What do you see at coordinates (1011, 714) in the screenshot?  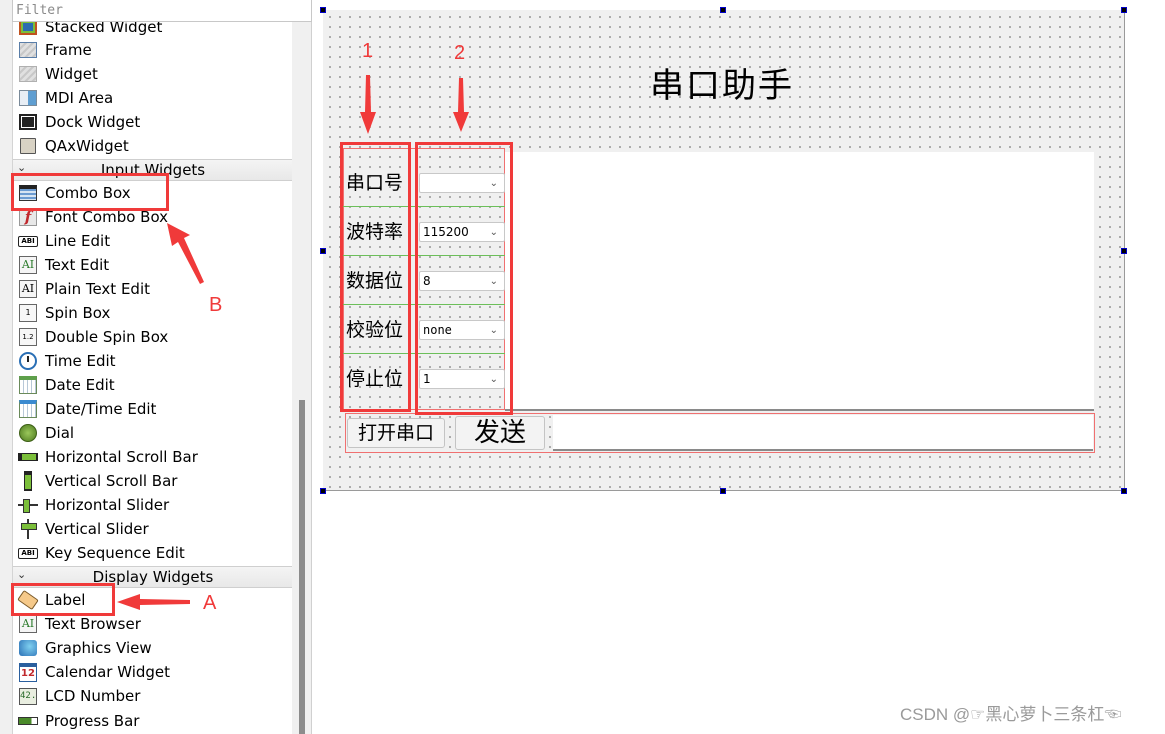 I see `watermark: CSDN @☞黑心萝卜三条杠☜` at bounding box center [1011, 714].